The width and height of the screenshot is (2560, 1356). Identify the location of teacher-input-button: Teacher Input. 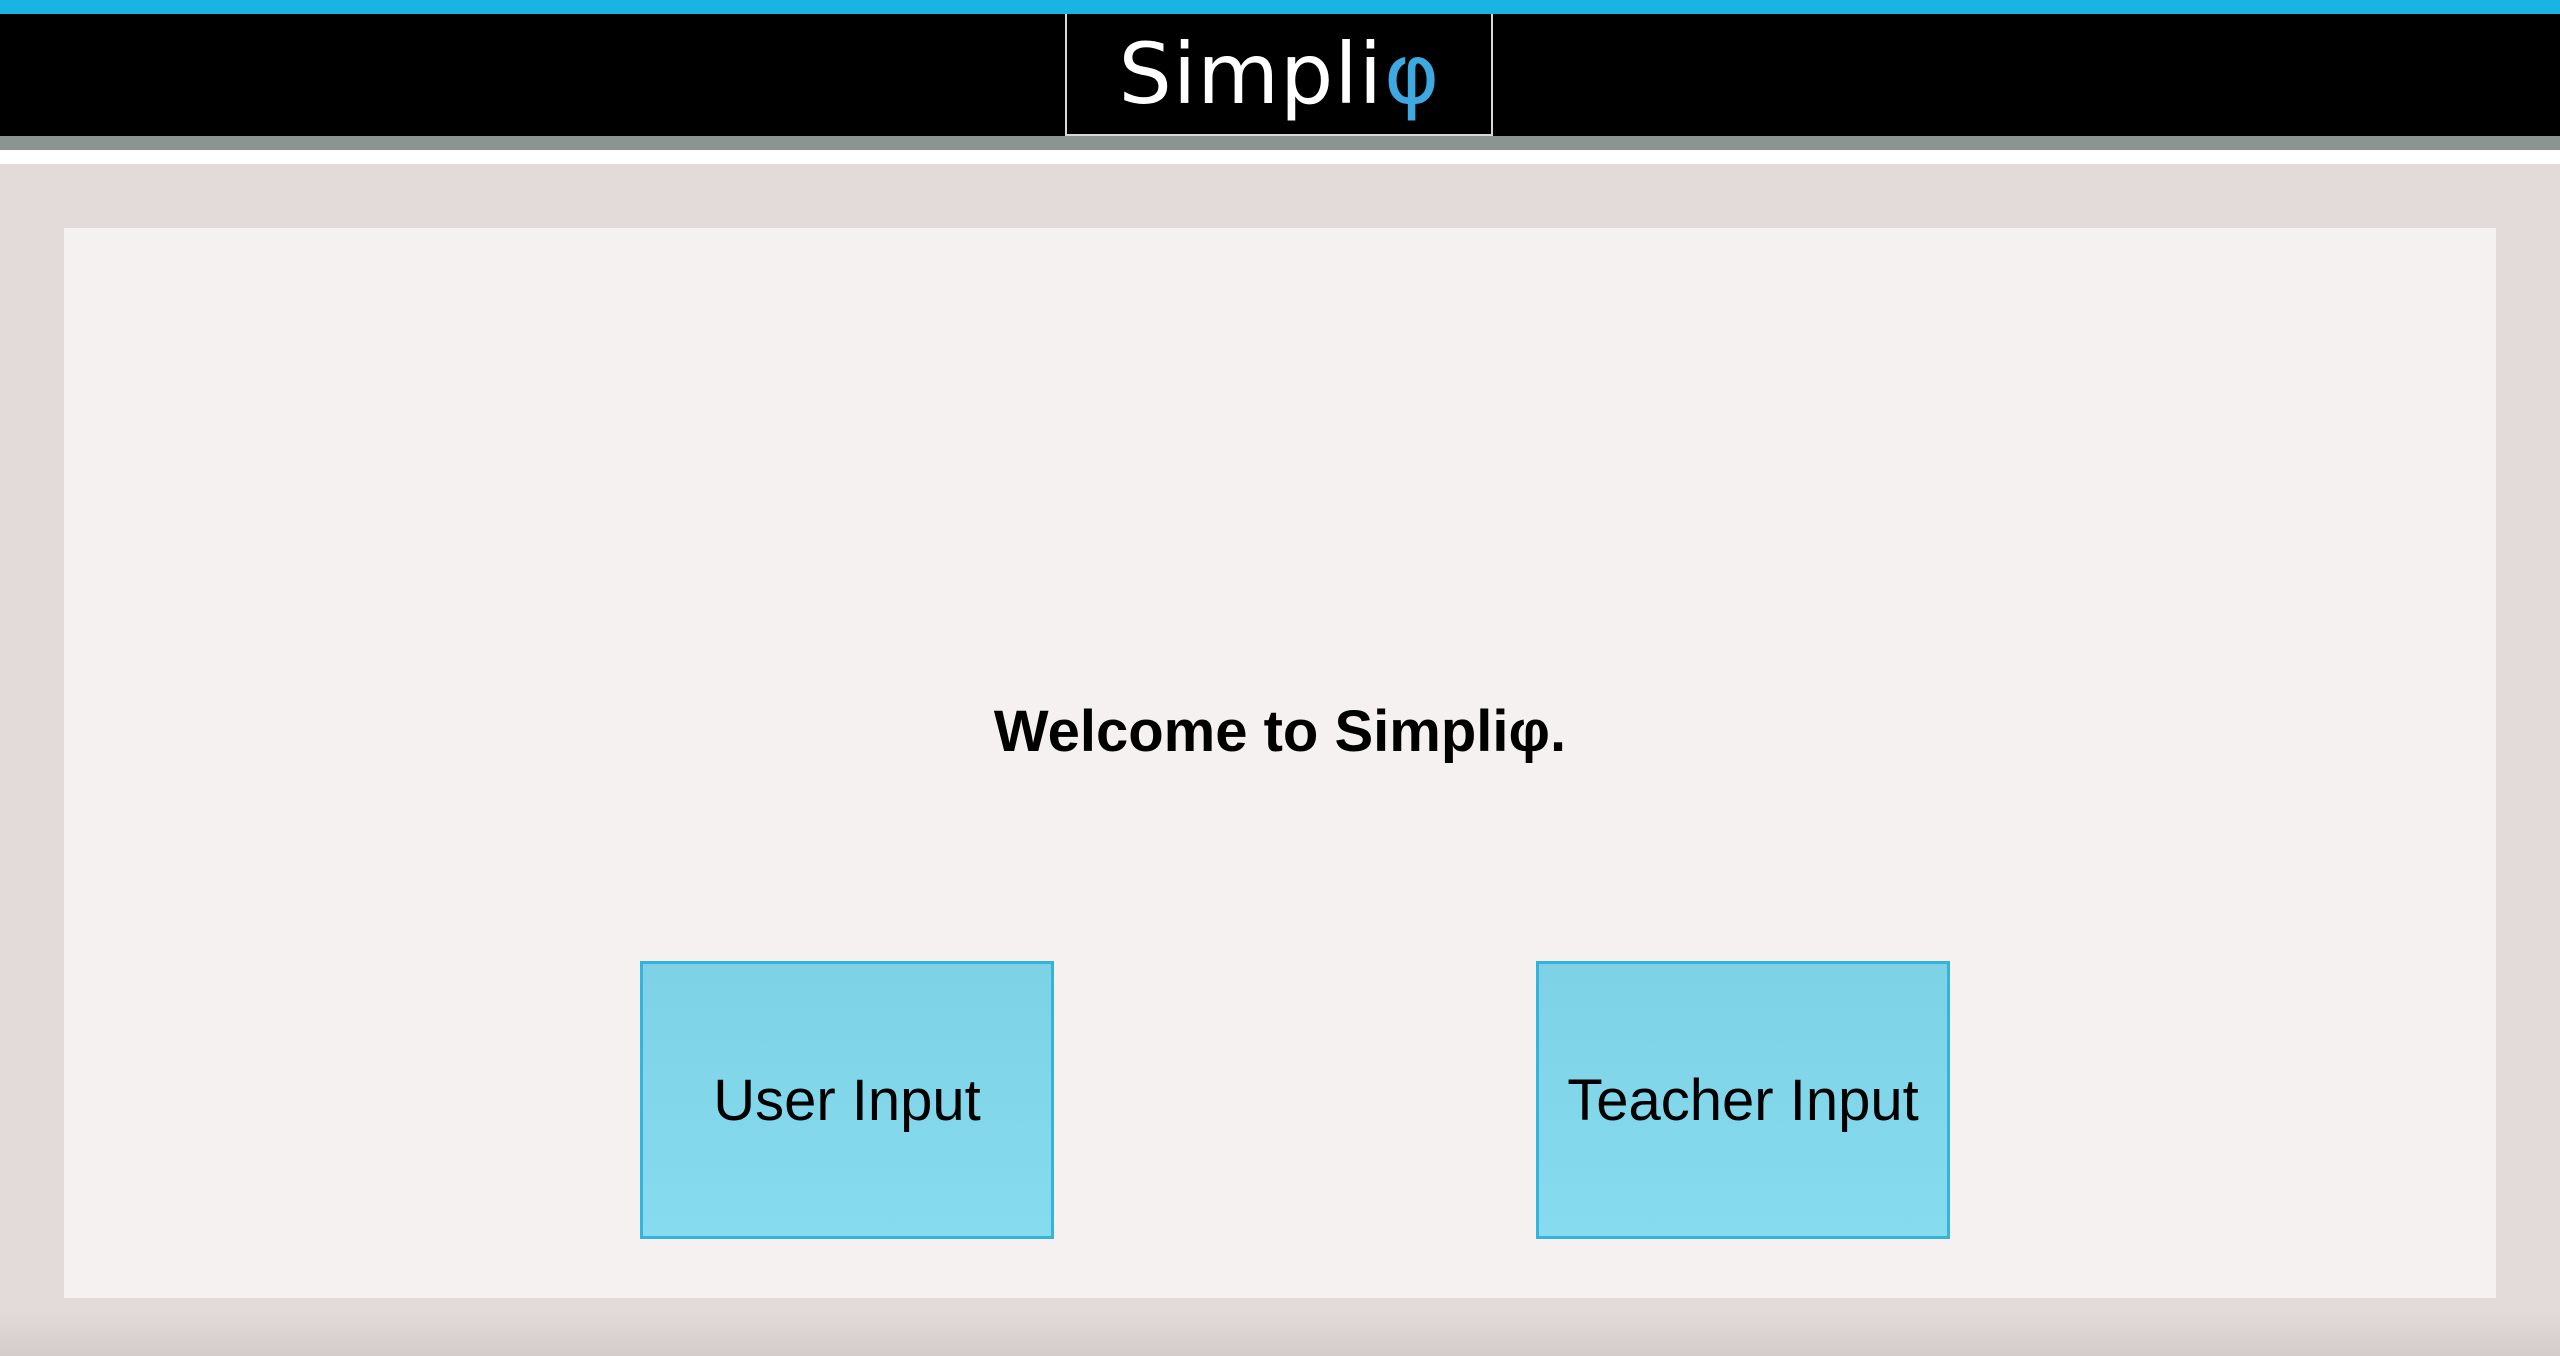
(1743, 1100).